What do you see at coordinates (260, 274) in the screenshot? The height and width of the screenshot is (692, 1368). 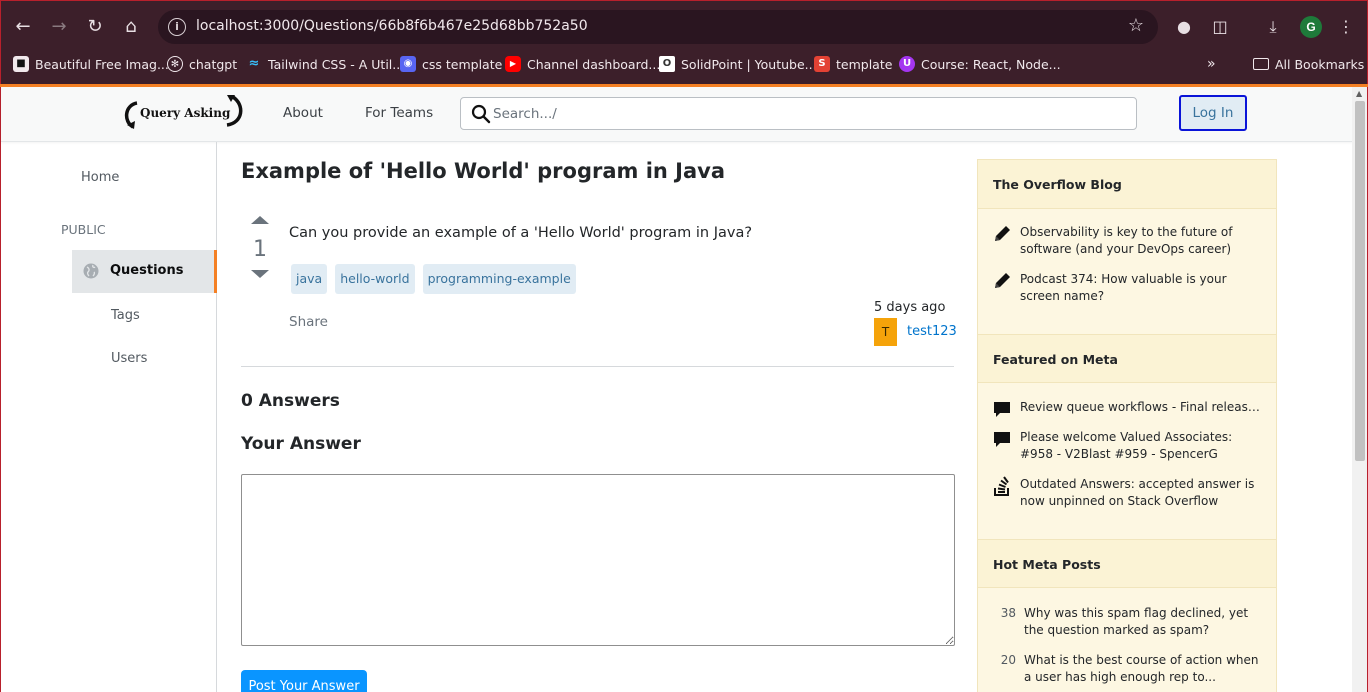 I see `downvote-arrow-icon` at bounding box center [260, 274].